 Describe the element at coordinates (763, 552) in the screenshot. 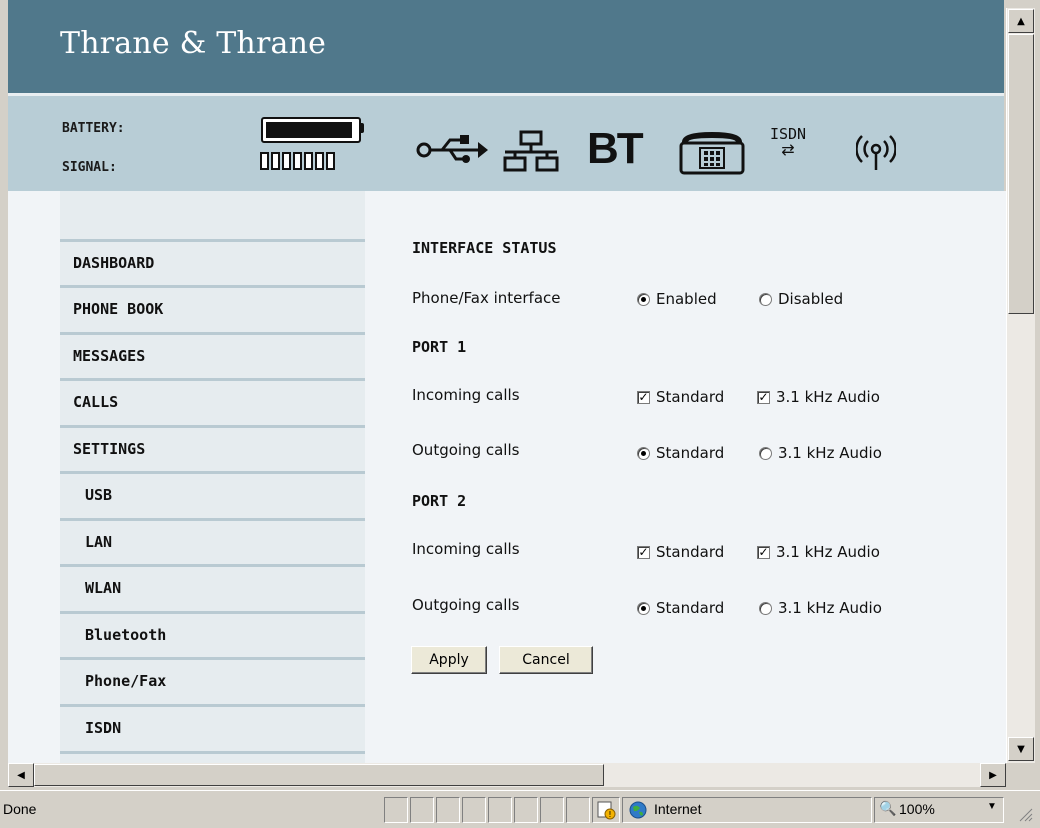

I see `port2-incoming-audio-checkbox: ✓` at that location.